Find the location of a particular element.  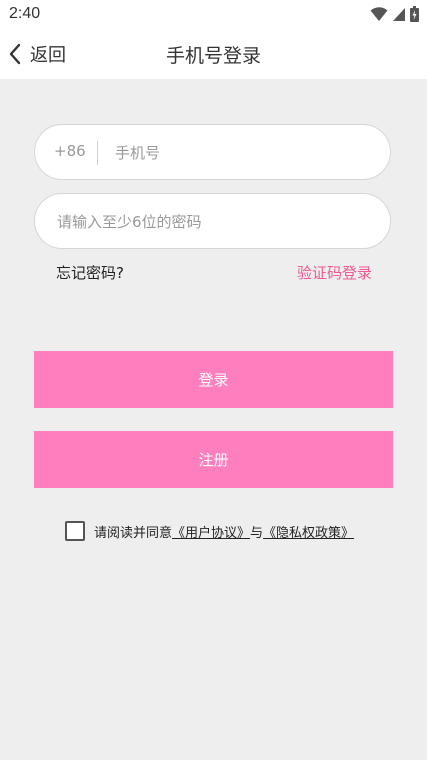

password-input is located at coordinates (217, 222).